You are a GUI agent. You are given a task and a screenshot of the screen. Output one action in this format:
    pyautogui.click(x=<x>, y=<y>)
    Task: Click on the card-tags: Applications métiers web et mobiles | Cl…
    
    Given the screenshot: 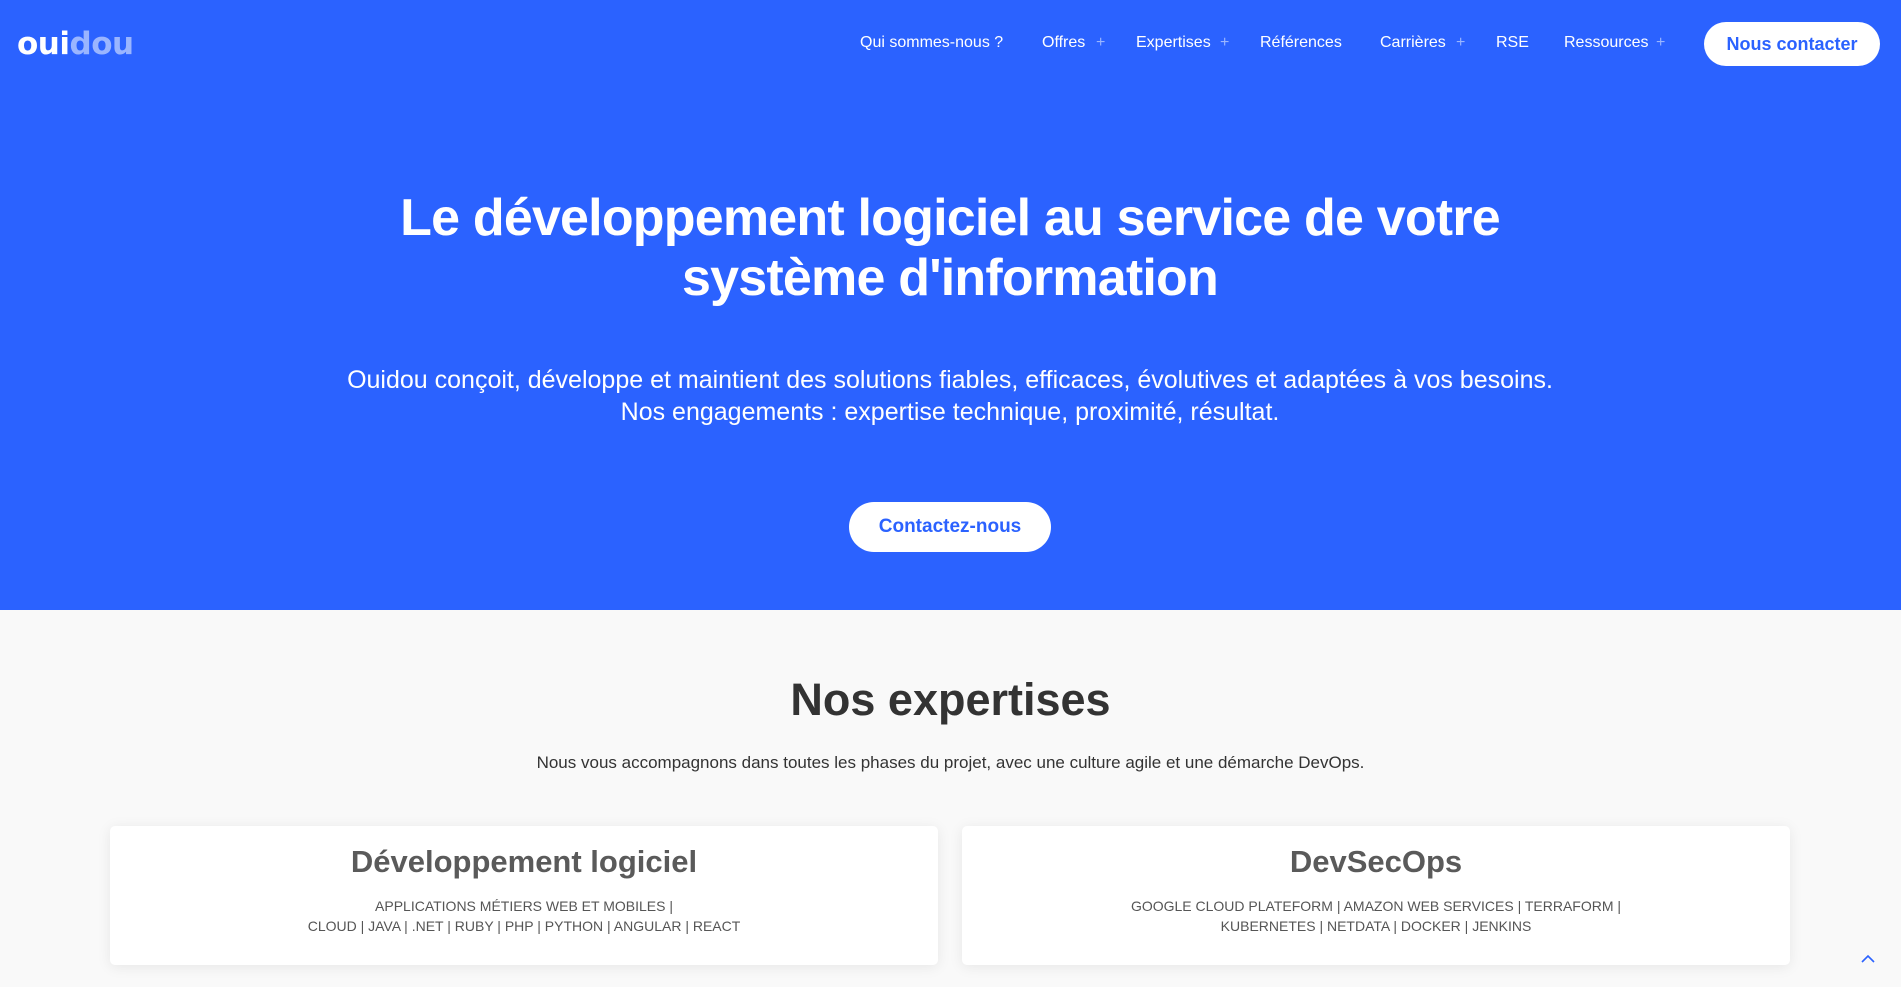 What is the action you would take?
    pyautogui.click(x=524, y=916)
    